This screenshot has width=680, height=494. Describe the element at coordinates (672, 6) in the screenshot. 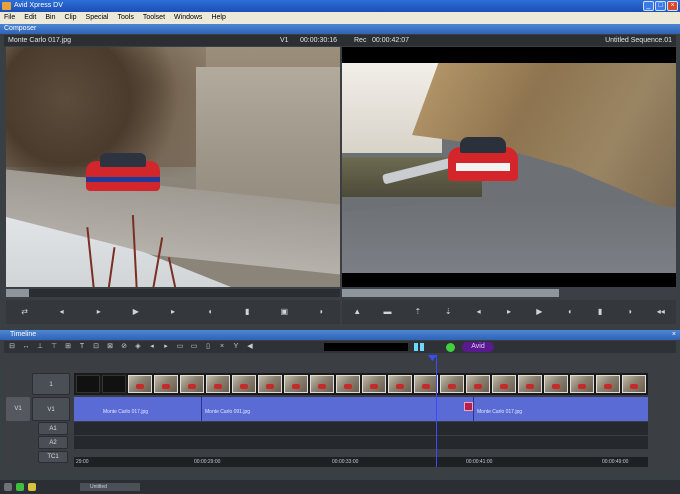

I see `close-icon: ×` at that location.